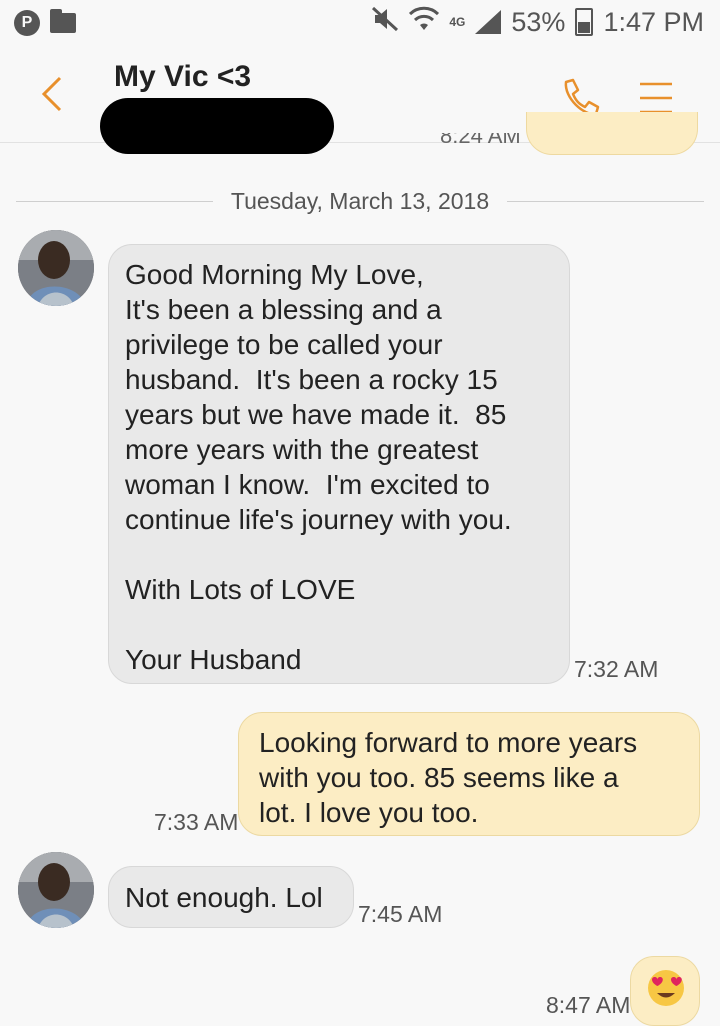 The image size is (720, 1026). I want to click on folder-icon, so click(63, 21).